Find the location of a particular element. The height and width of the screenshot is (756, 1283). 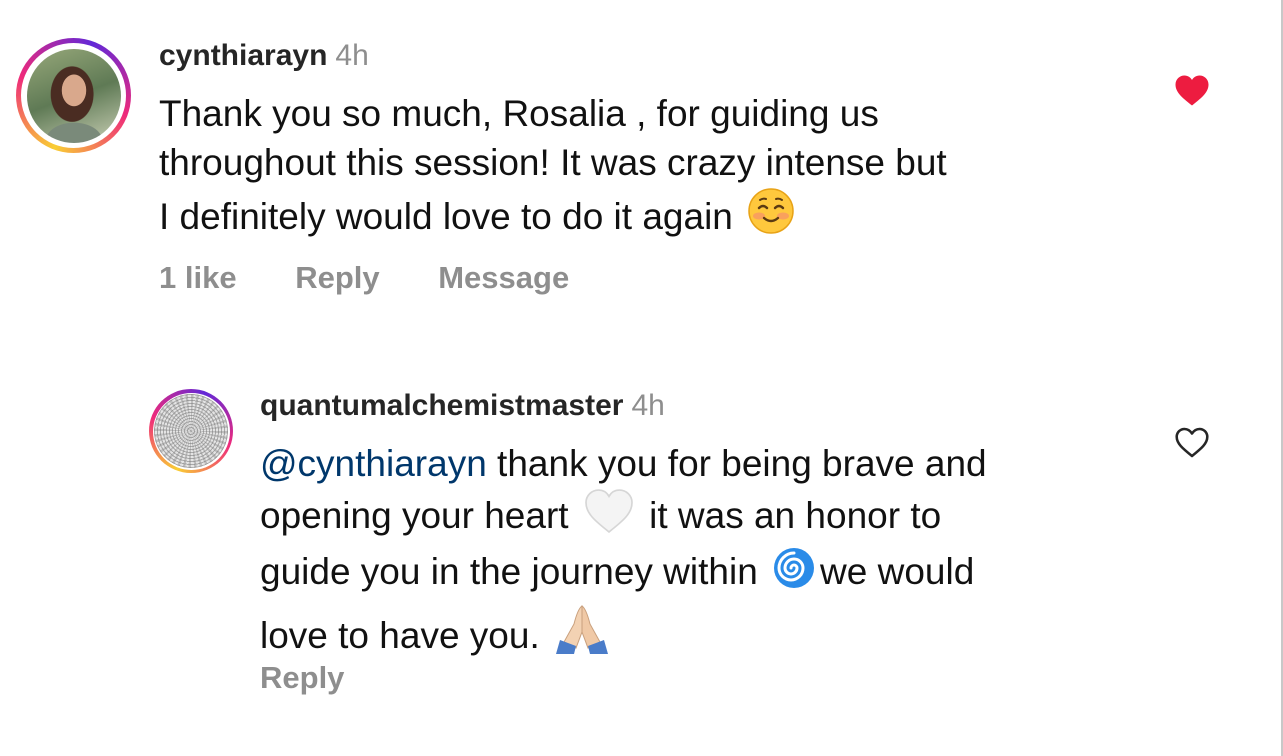

reply-text-segment: guide you in the journey within is located at coordinates (509, 571).